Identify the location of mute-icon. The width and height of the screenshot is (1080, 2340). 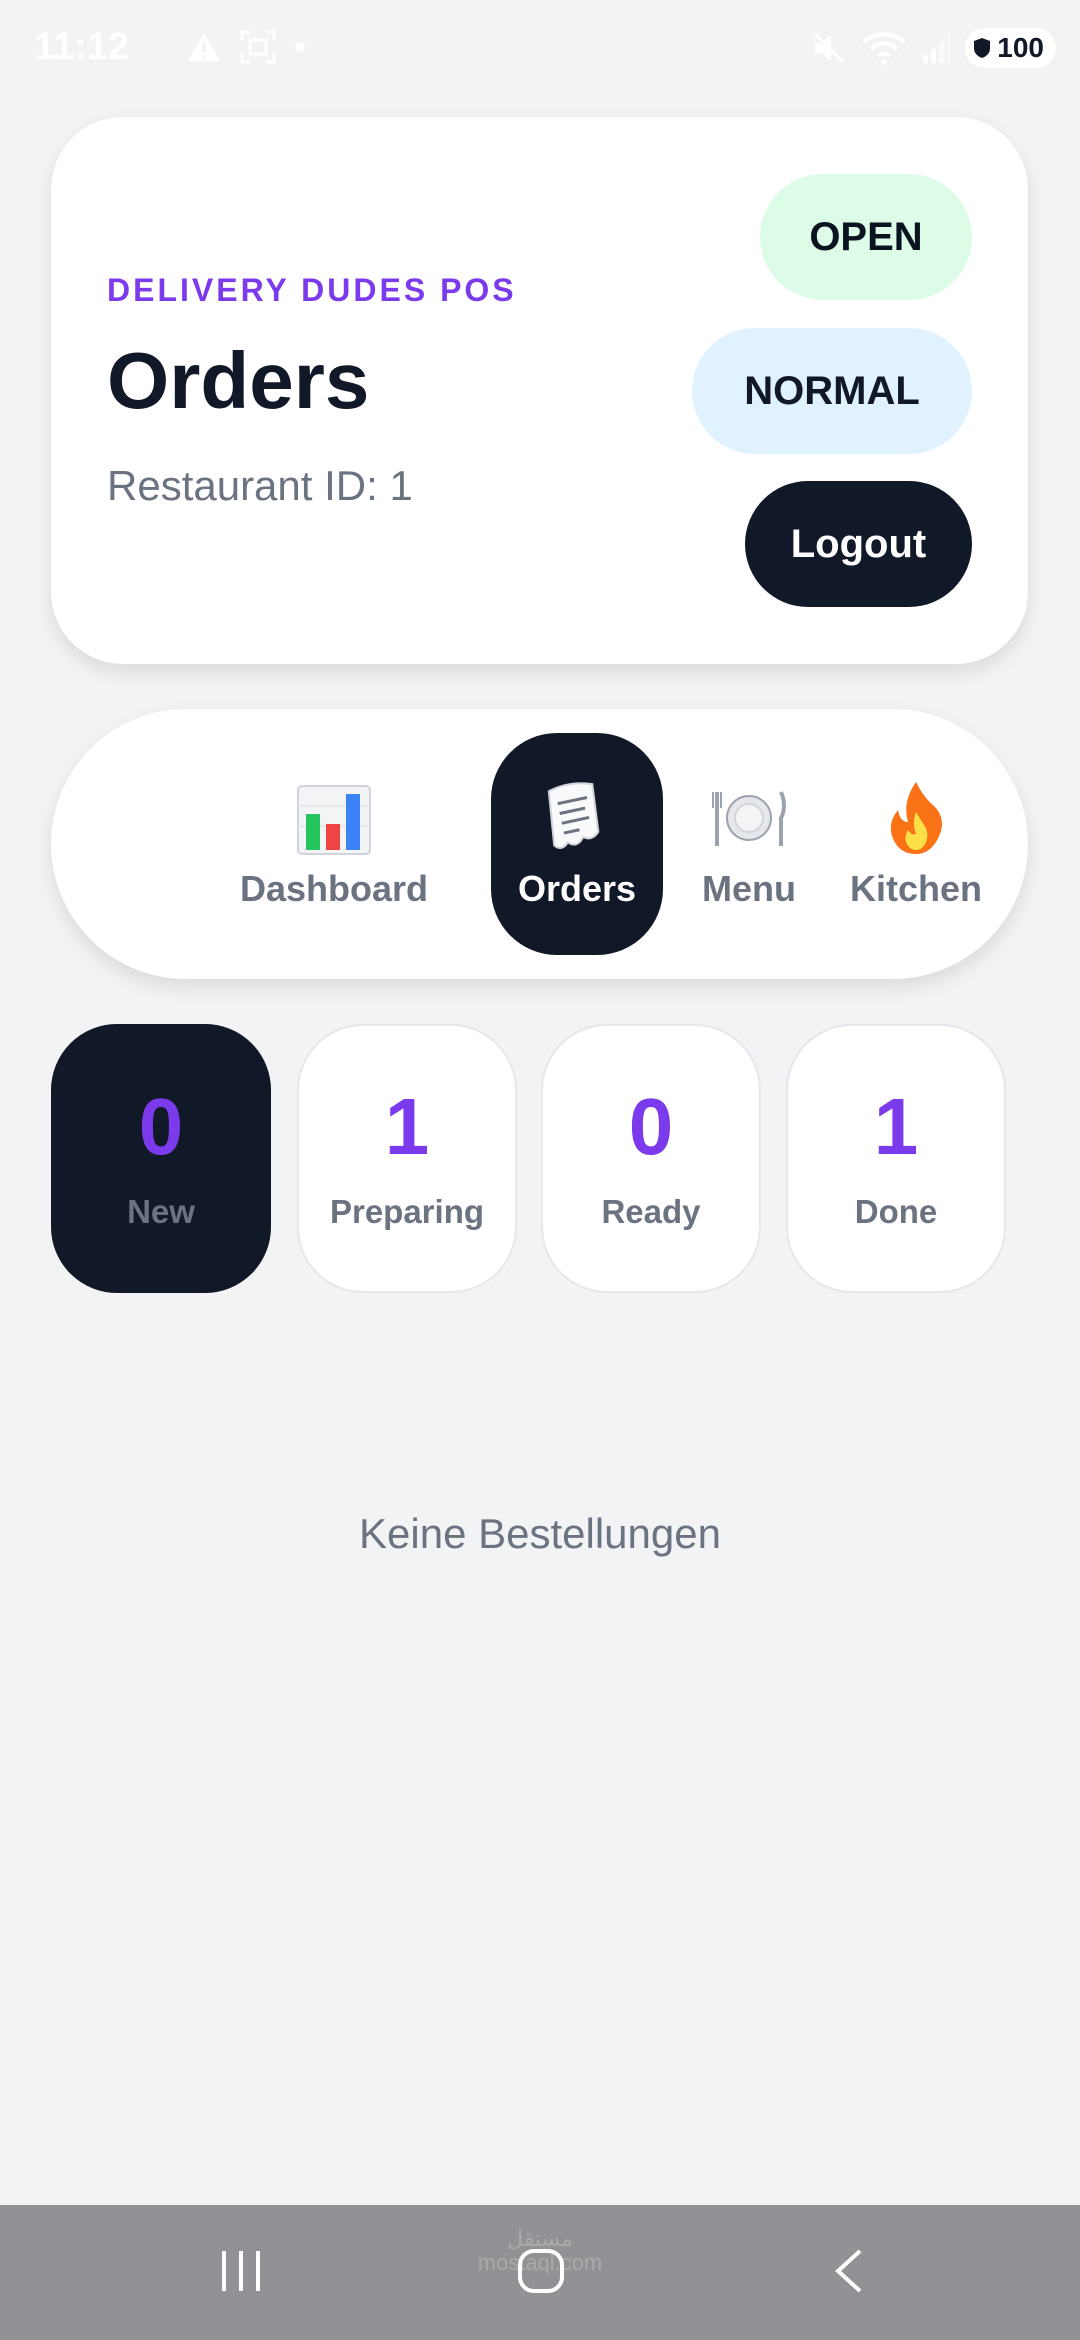
(829, 48).